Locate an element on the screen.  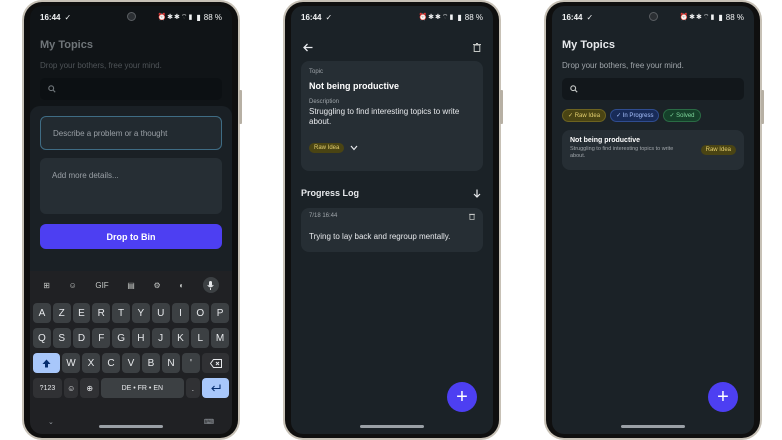
key: U is located at coordinates (160, 313).